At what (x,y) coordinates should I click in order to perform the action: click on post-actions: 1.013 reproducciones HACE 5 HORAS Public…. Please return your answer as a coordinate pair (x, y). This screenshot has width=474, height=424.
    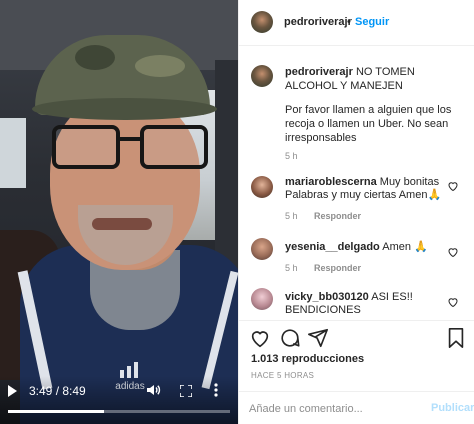
    Looking at the image, I should click on (356, 372).